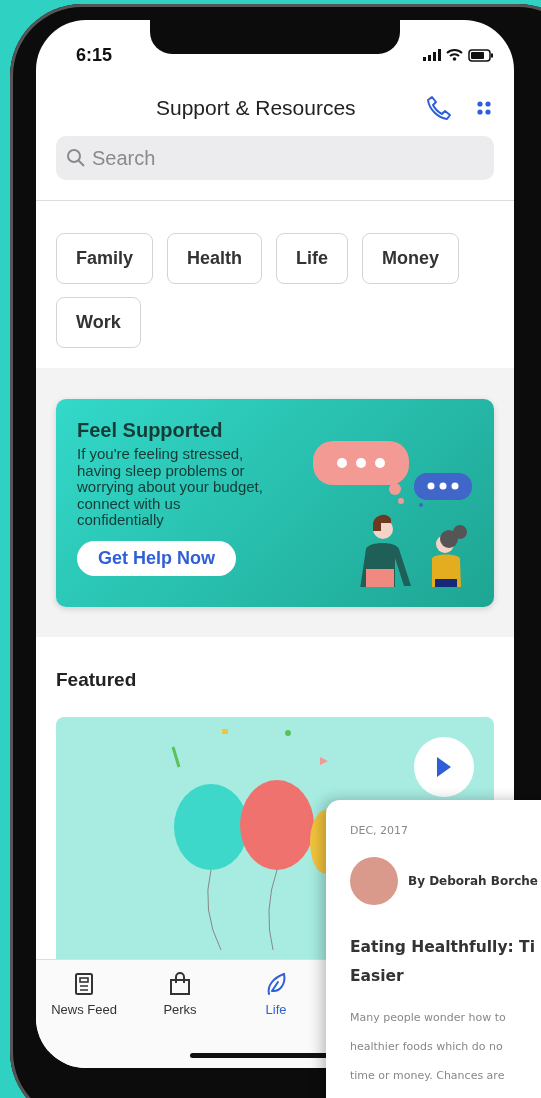 Image resolution: width=541 pixels, height=1098 pixels. I want to click on status-time: 6:15, so click(94, 55).